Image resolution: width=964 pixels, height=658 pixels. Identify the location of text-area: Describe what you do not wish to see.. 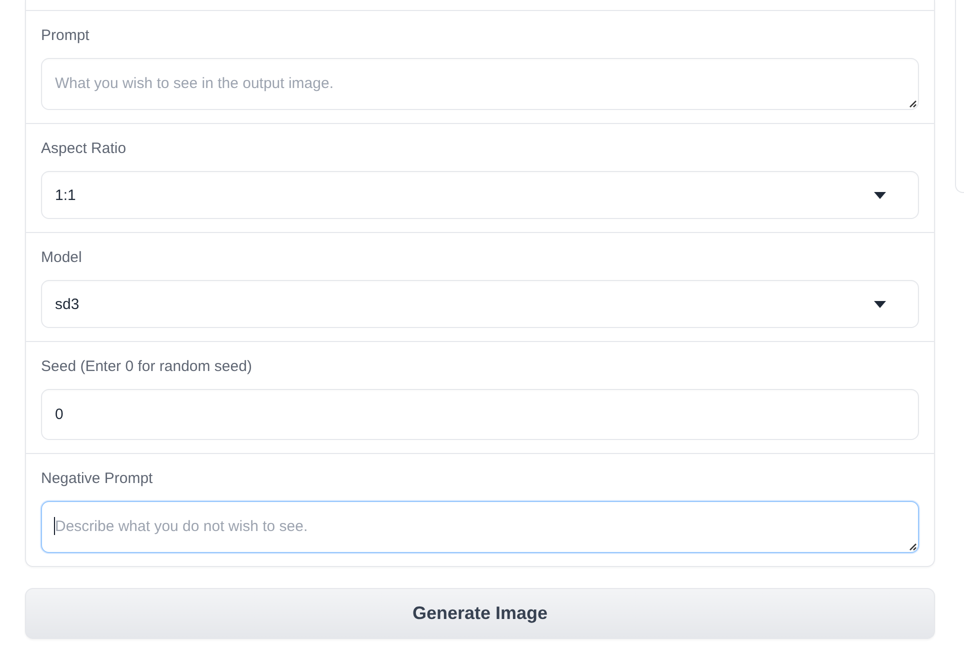
(480, 527).